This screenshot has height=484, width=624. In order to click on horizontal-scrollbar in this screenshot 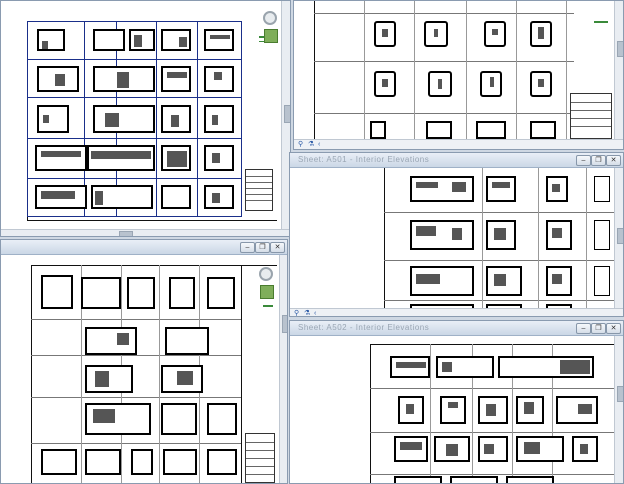, I will do `click(145, 232)`.